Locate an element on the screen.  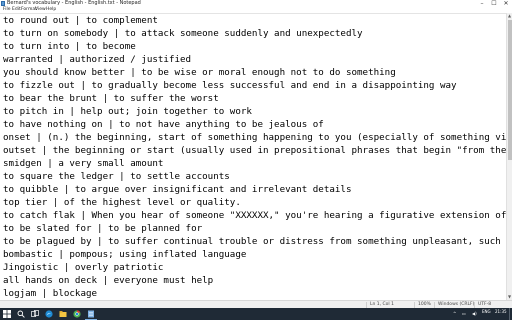
text-line: to bear the brunt | to suffer the worst is located at coordinates (111, 98).